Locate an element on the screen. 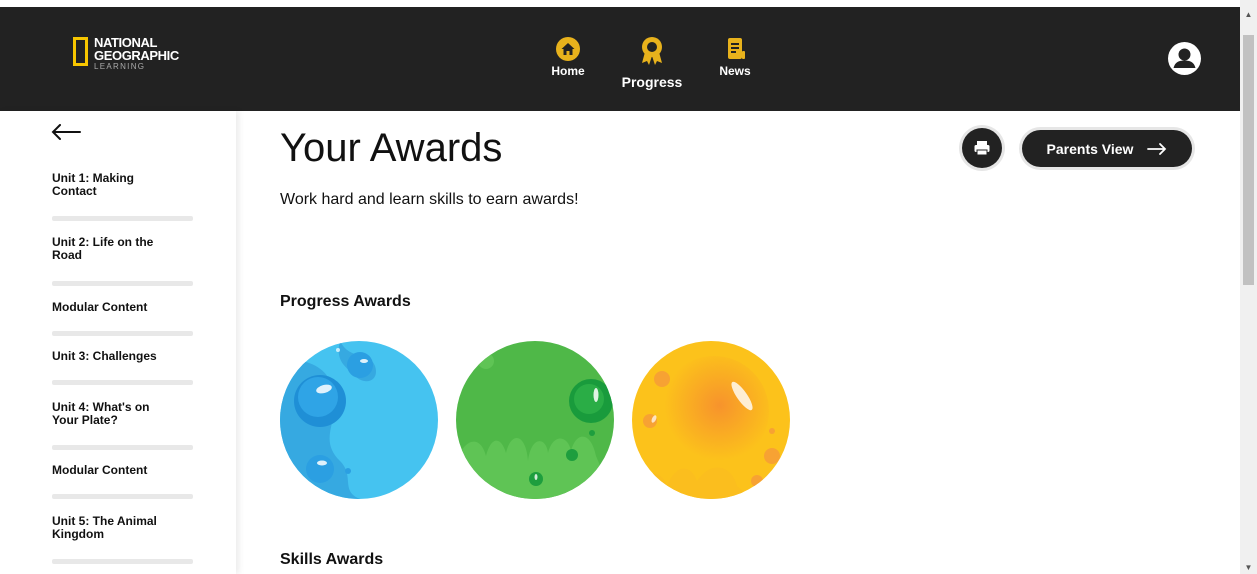 Image resolution: width=1257 pixels, height=574 pixels. sidebar-item-unit-4: Unit 4: What's on Your Plate? is located at coordinates (112, 414).